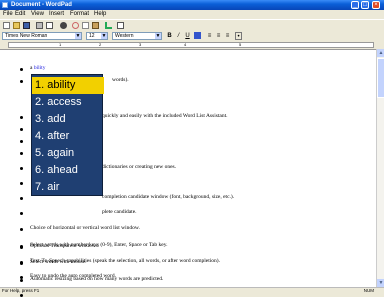  What do you see at coordinates (16, 25) in the screenshot?
I see `open-folder-icon` at bounding box center [16, 25].